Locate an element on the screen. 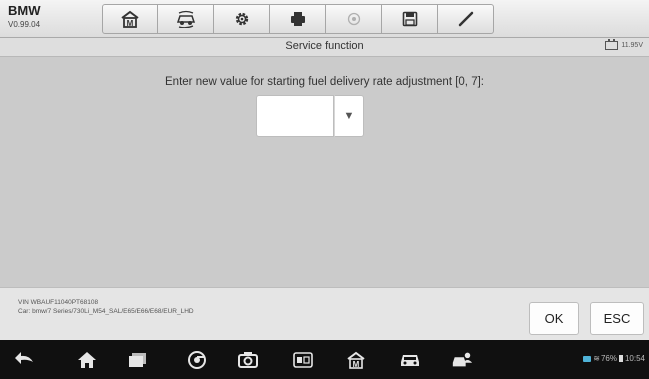 The height and width of the screenshot is (379, 649). car-battery-icon is located at coordinates (612, 44).